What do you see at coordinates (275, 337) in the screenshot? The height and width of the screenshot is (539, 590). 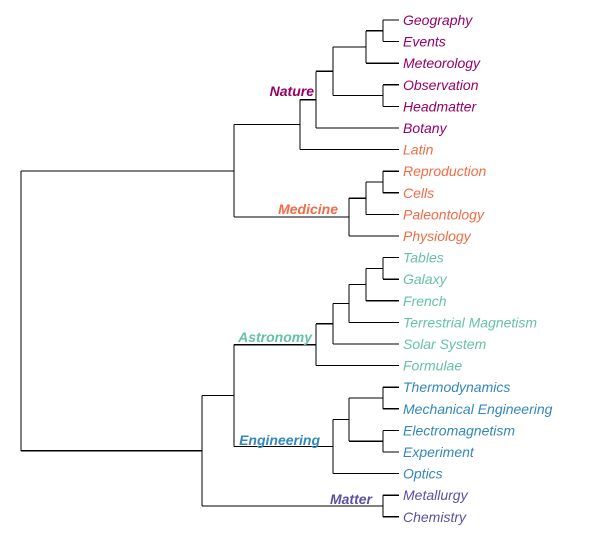 I see `clade-label-astronomy: Astronomy` at bounding box center [275, 337].